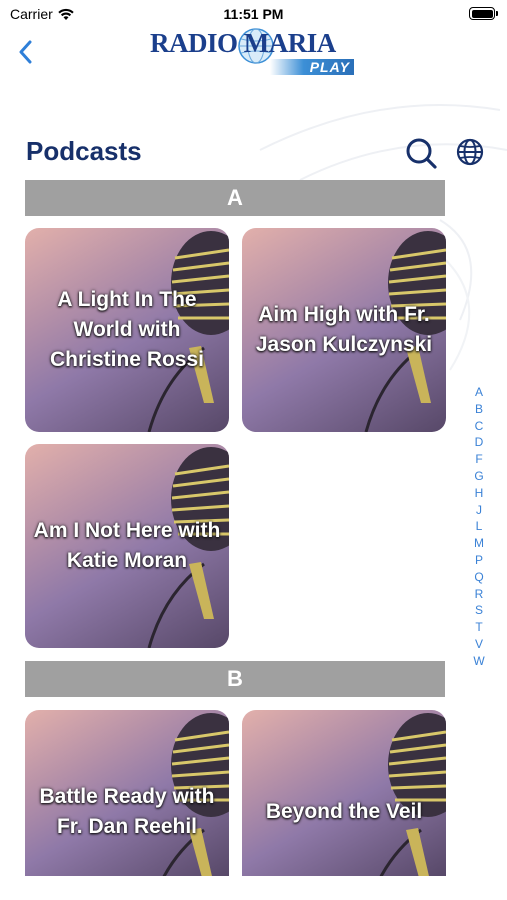  What do you see at coordinates (483, 13) in the screenshot?
I see `battery-icon` at bounding box center [483, 13].